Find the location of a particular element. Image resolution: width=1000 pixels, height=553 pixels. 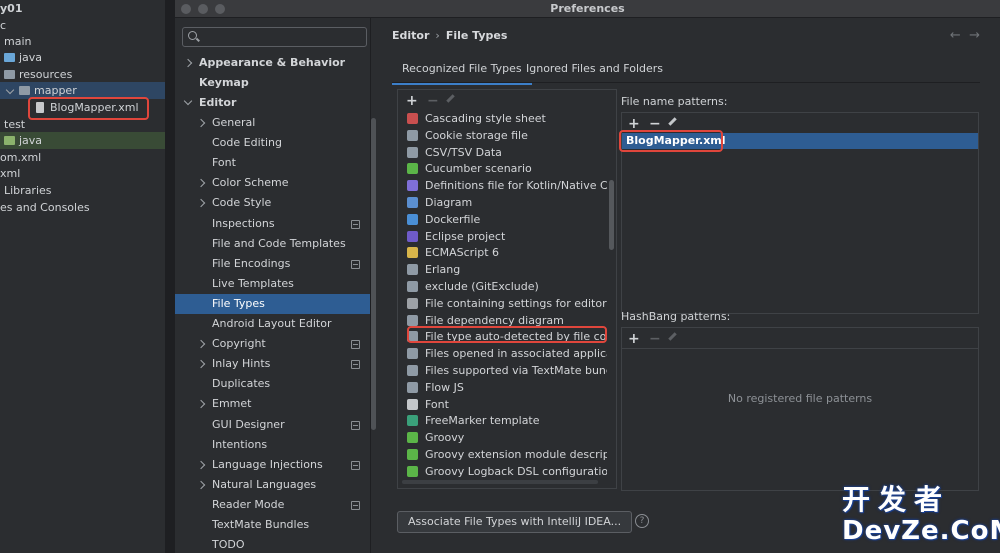

help-icon: ? is located at coordinates (642, 521).